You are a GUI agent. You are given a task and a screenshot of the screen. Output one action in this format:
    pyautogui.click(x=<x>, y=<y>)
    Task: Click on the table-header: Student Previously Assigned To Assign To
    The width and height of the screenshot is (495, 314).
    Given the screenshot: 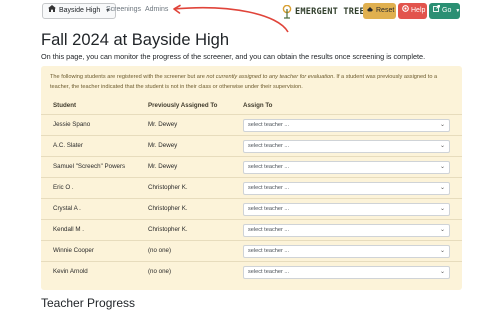 What is the action you would take?
    pyautogui.click(x=251, y=106)
    